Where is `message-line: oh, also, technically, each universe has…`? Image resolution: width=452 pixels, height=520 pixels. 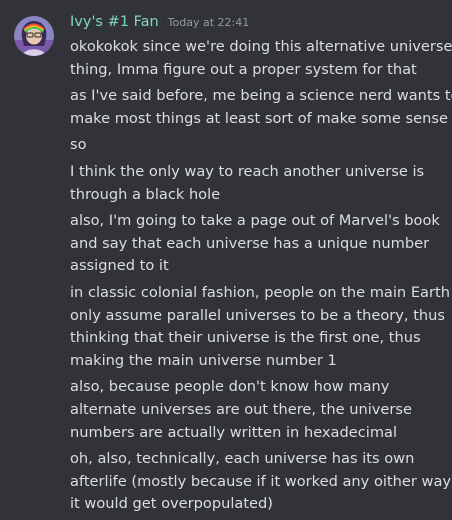 message-line: oh, also, technically, each universe has… is located at coordinates (242, 459).